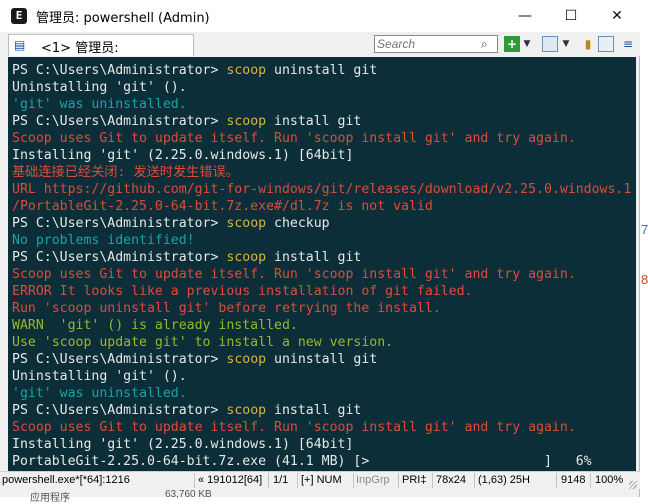  I want to click on status-pid: 9148, so click(573, 480).